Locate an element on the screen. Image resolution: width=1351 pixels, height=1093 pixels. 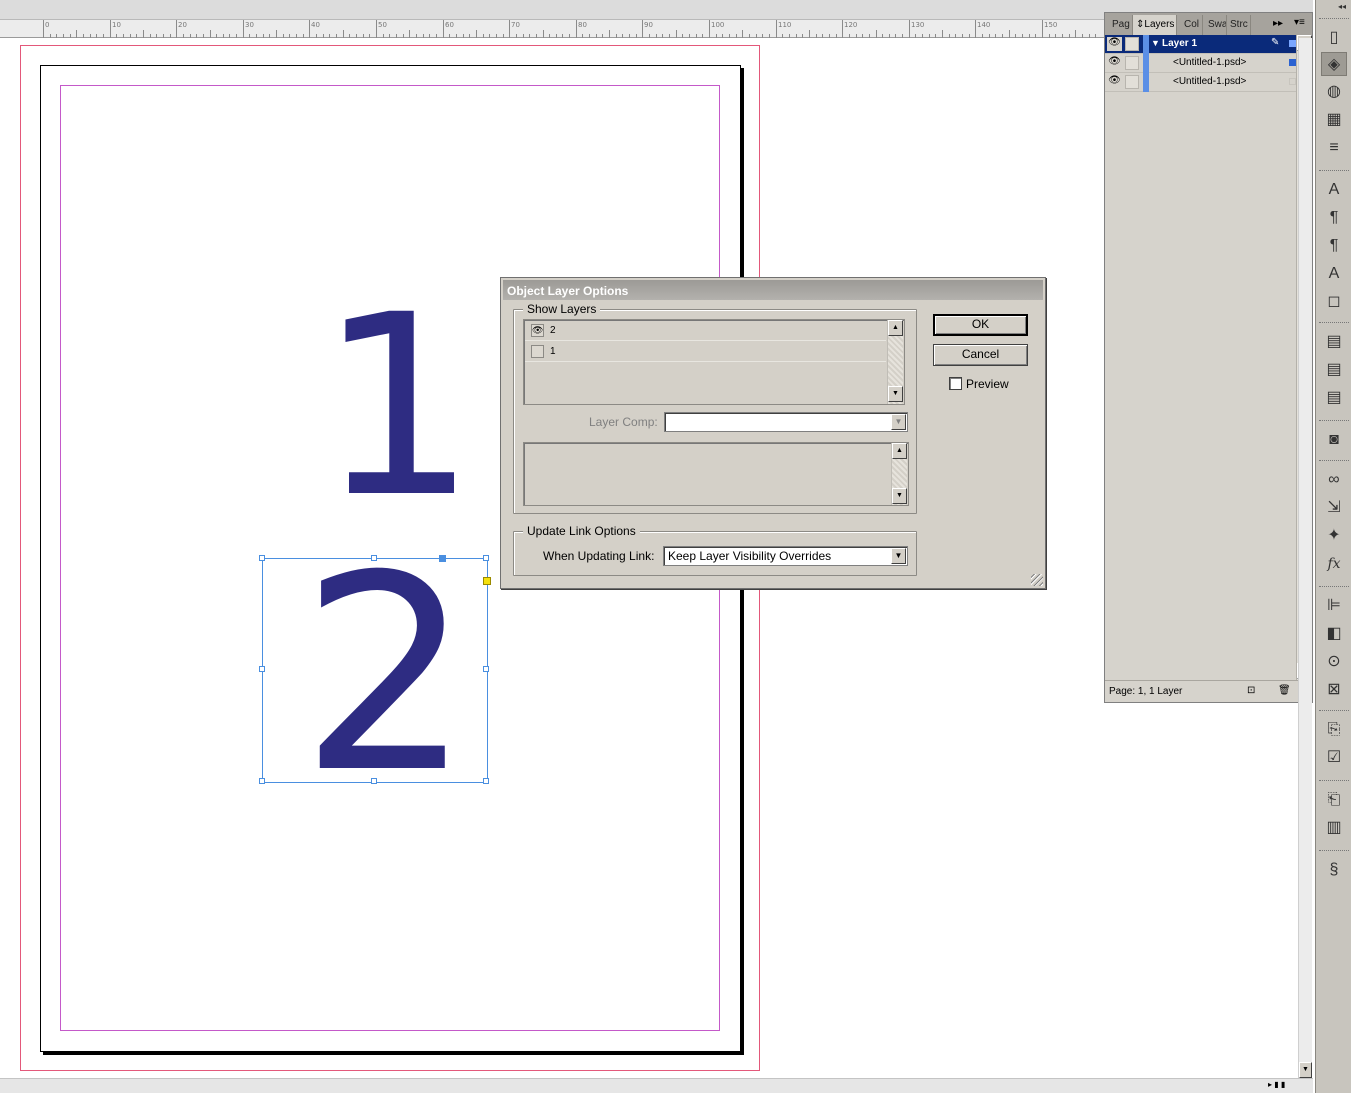
pages-icon: ▯ is located at coordinates (1334, 38).